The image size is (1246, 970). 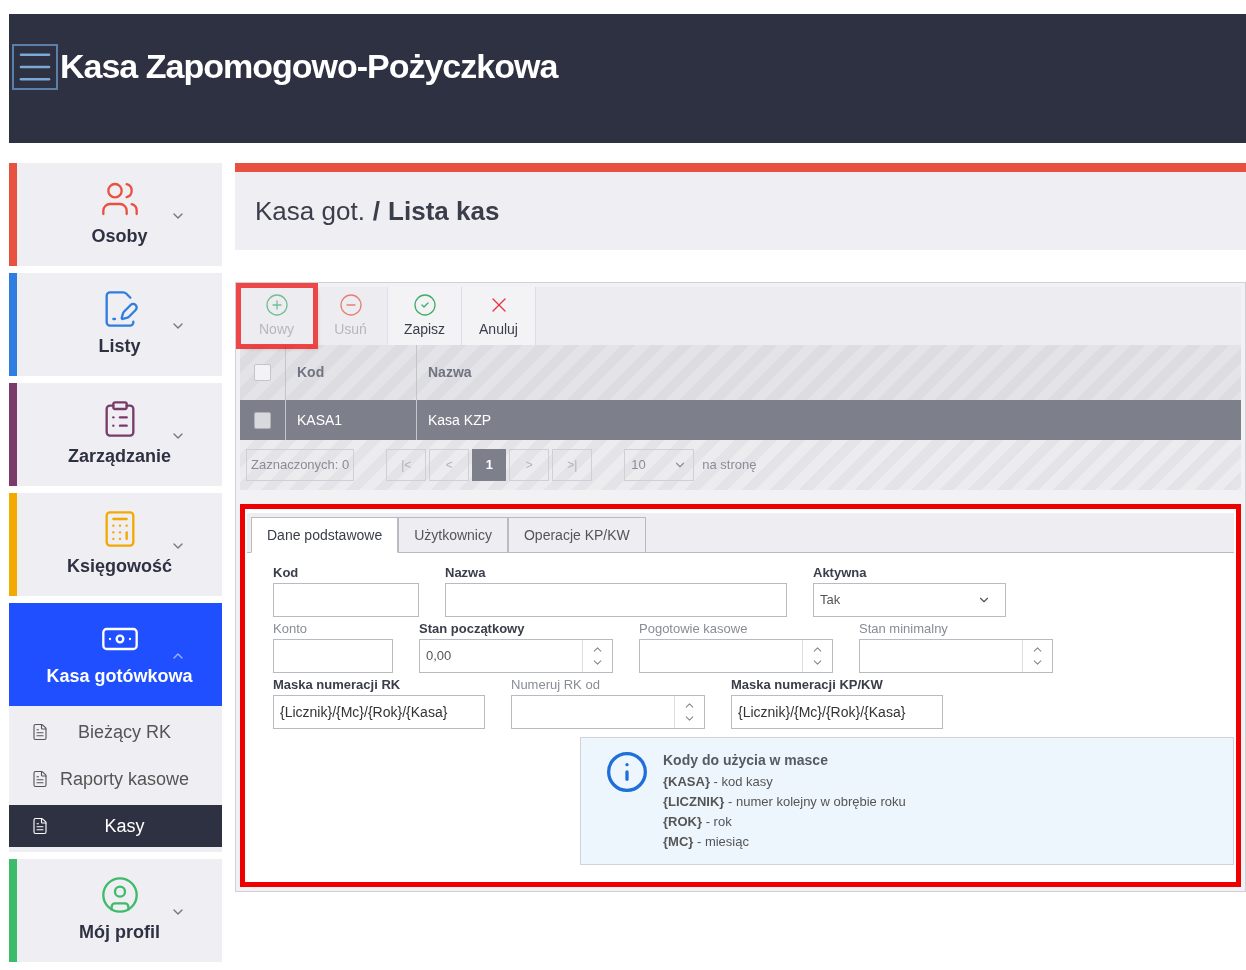 What do you see at coordinates (694, 629) in the screenshot?
I see `field-label: Pogotowie kasowe` at bounding box center [694, 629].